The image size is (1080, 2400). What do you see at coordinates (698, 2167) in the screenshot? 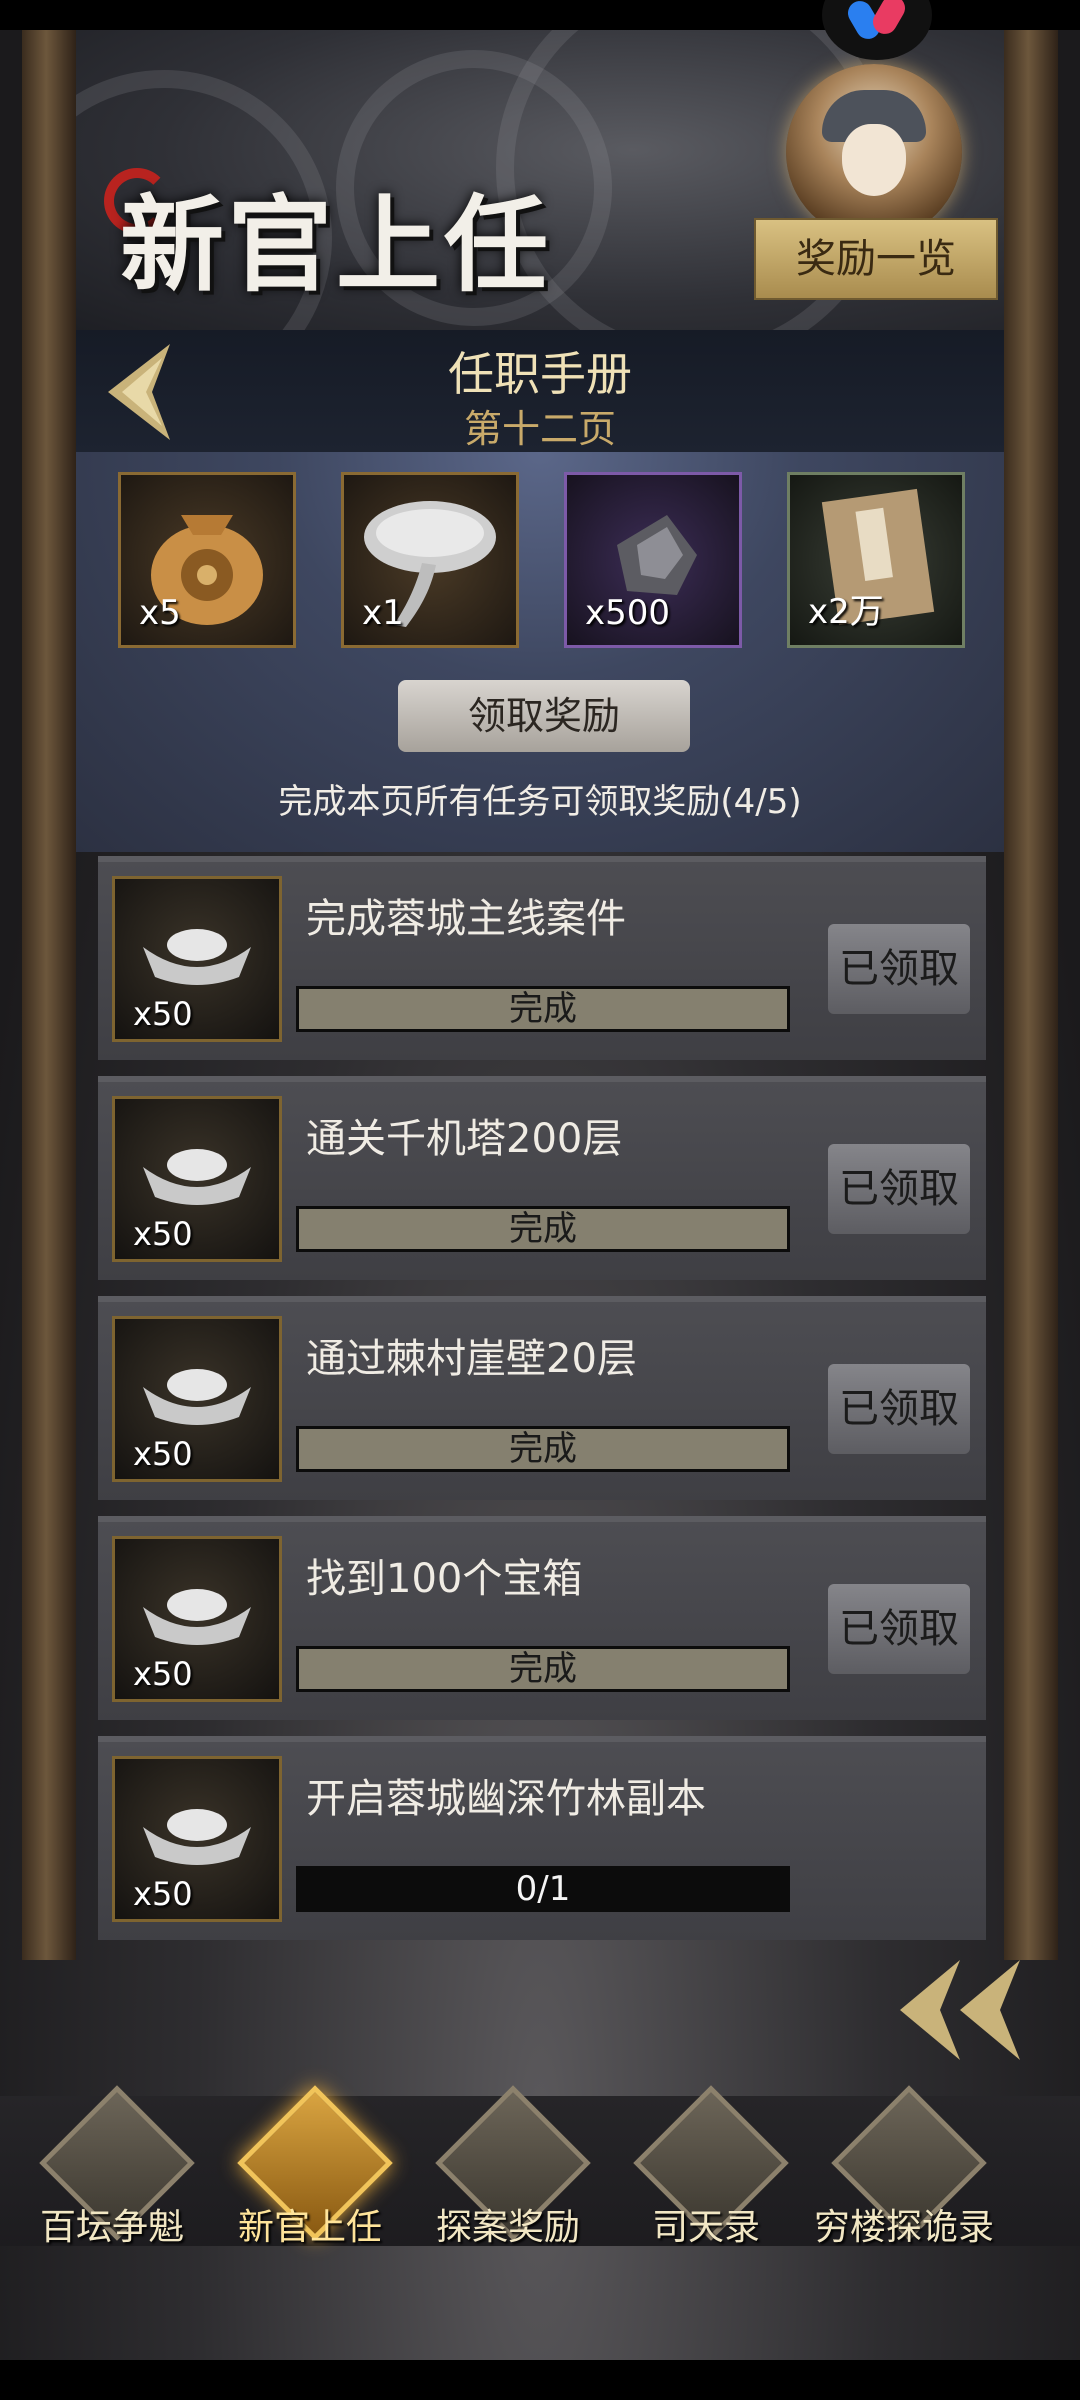
I see `nav-item-sitianlu: 司天录` at bounding box center [698, 2167].